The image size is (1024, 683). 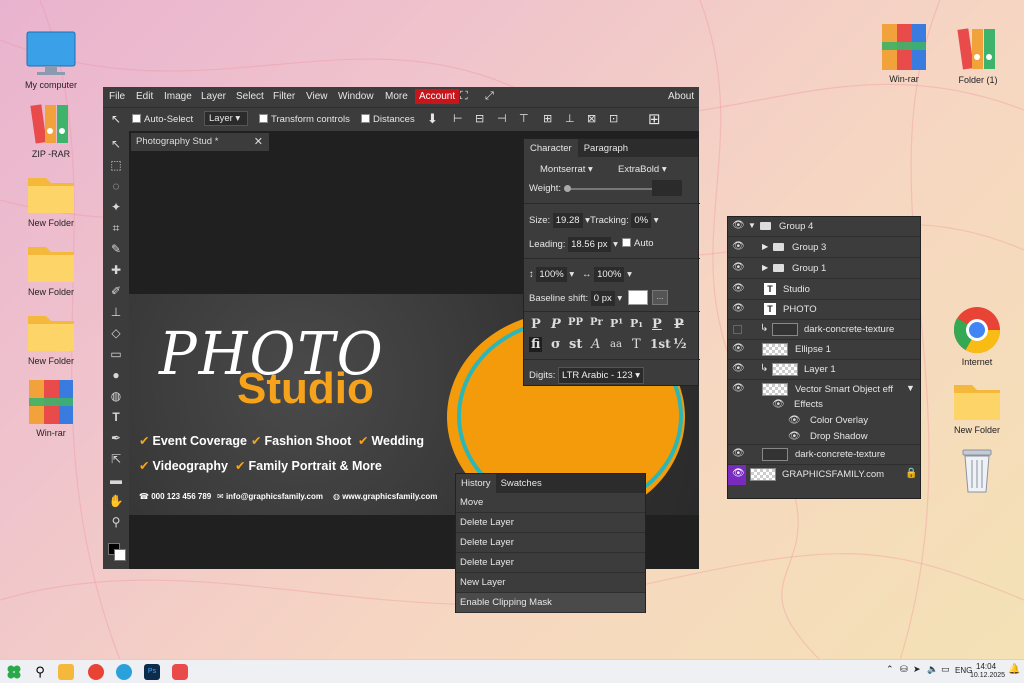 What do you see at coordinates (910, 388) in the screenshot?
I see `triangle-down-icon: ▼` at bounding box center [910, 388].